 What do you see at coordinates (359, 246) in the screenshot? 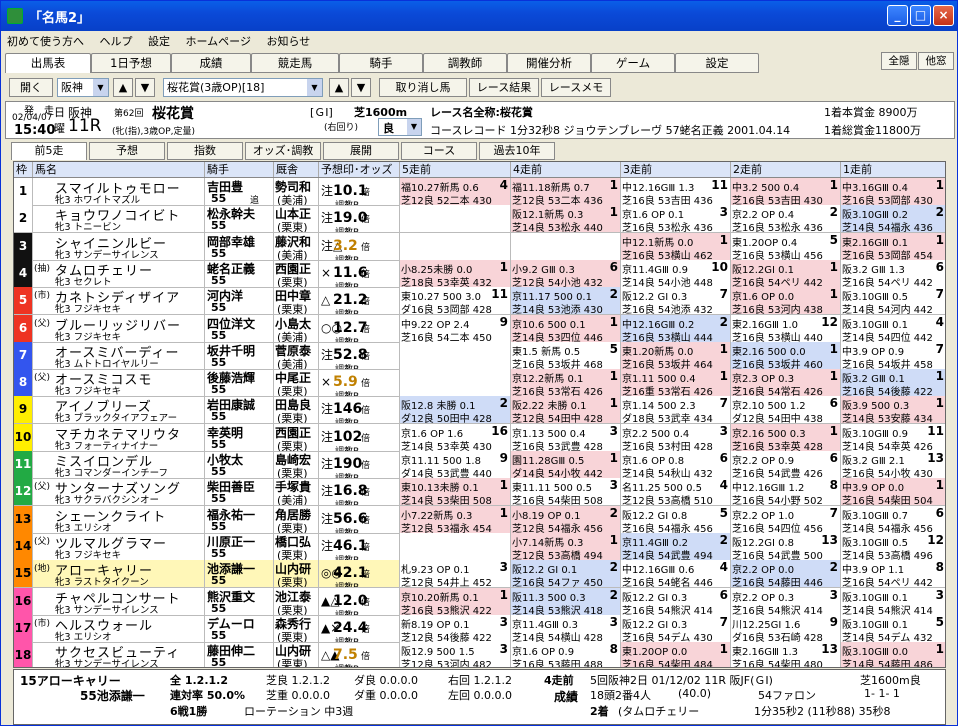
I see `odds-cell: 注△3.2倍調教B` at bounding box center [359, 246].